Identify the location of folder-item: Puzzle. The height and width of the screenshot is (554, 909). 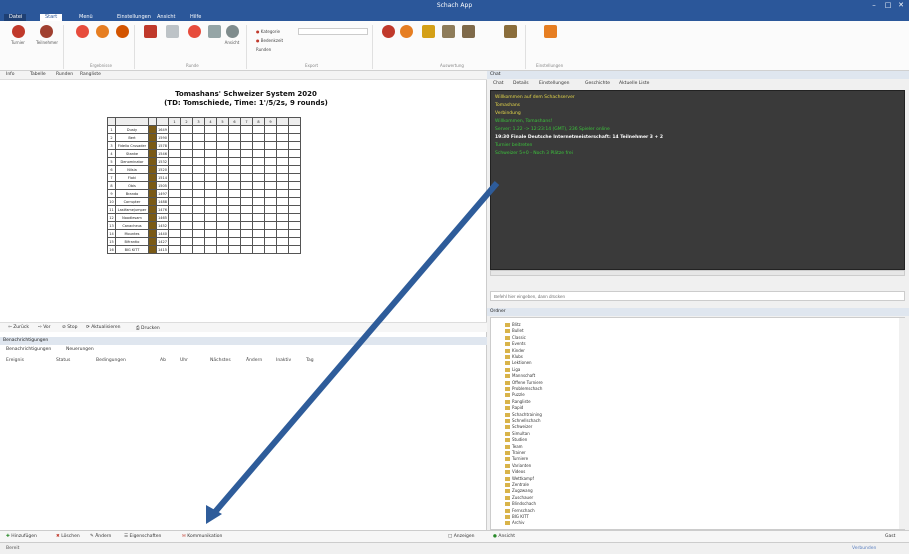
(515, 395).